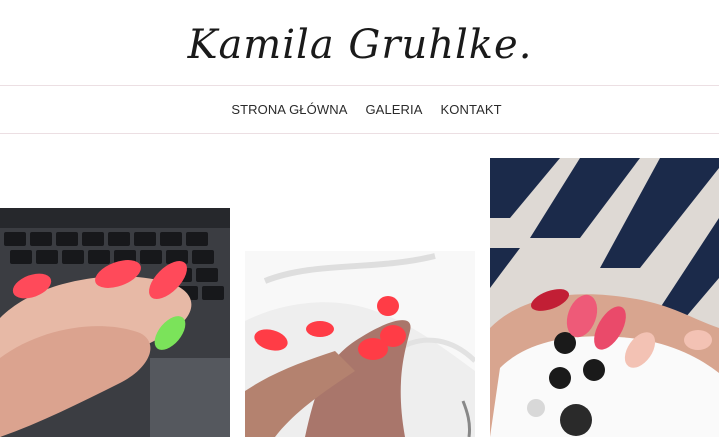 The height and width of the screenshot is (437, 719). Describe the element at coordinates (393, 109) in the screenshot. I see `nav-item-gallery: GALERIA` at that location.